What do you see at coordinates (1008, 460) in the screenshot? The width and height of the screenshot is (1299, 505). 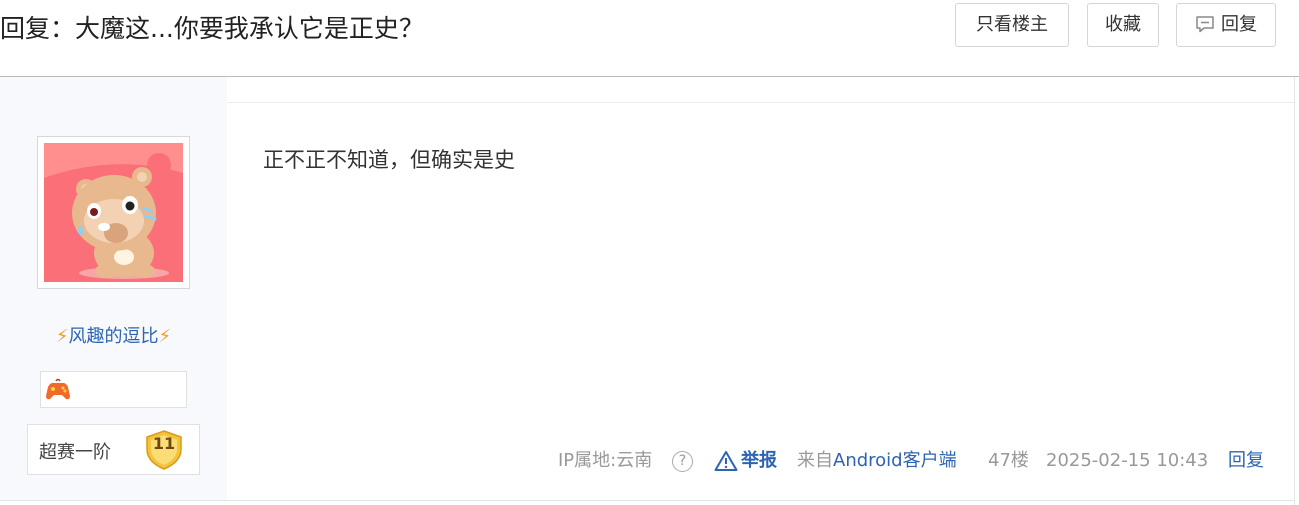 I see `floor-number: 47楼` at bounding box center [1008, 460].